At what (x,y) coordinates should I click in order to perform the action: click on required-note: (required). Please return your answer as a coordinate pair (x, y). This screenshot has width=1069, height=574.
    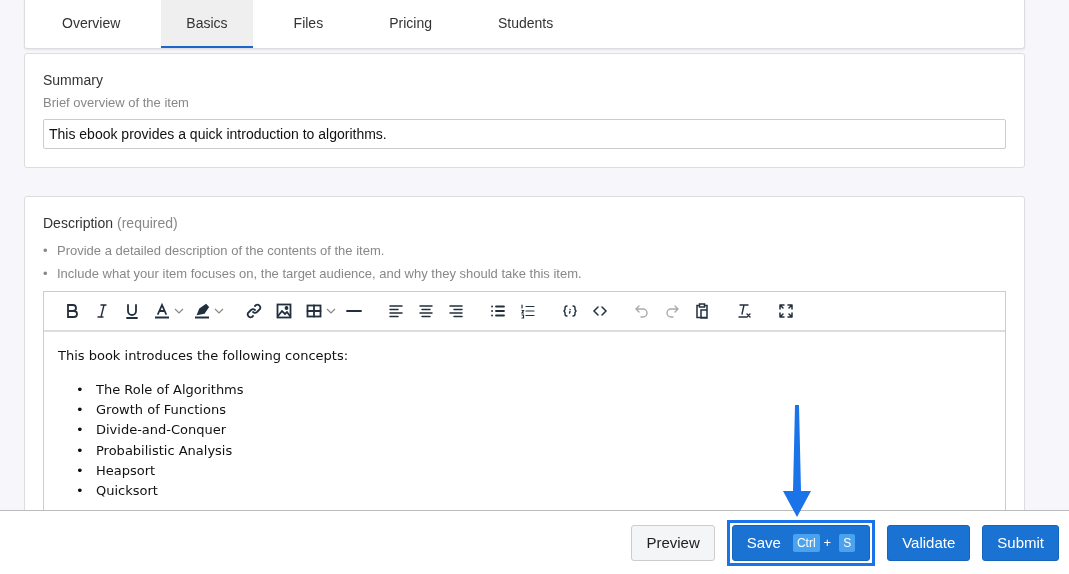
    Looking at the image, I should click on (147, 223).